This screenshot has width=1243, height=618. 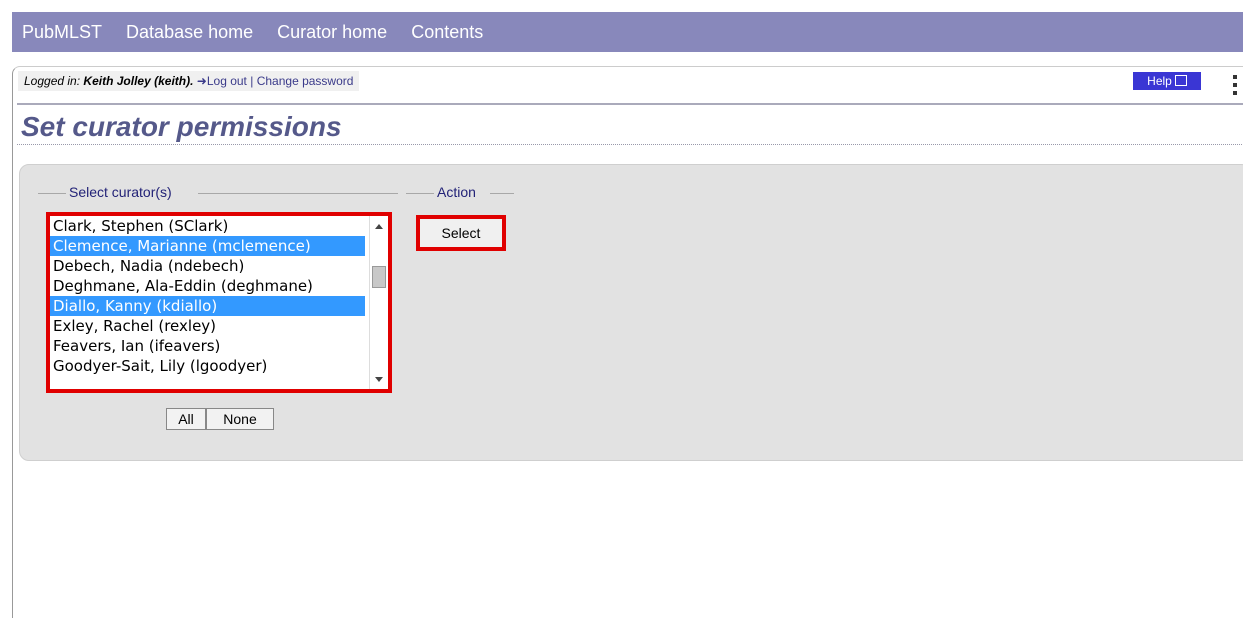 I want to click on external-link-icon, so click(x=1180, y=80).